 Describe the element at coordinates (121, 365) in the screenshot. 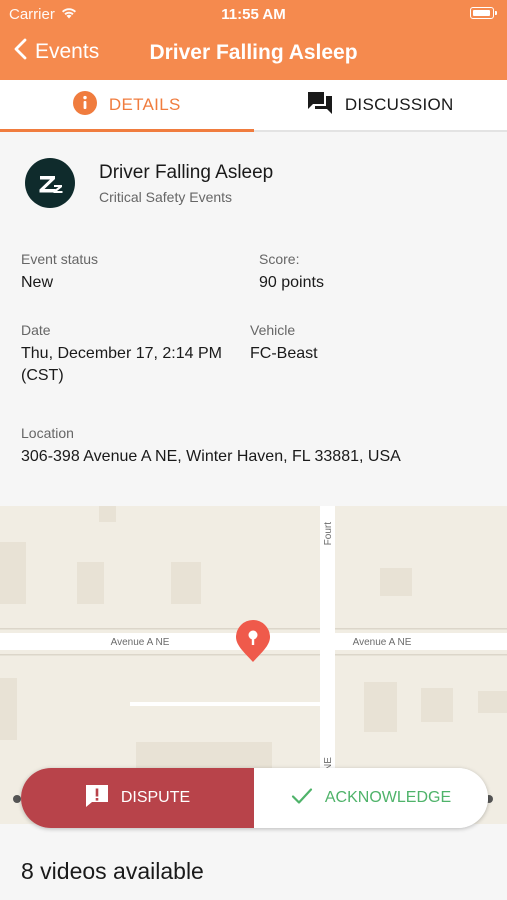

I see `date-value: Thu, December 17, 2:14 PM (CST)` at that location.